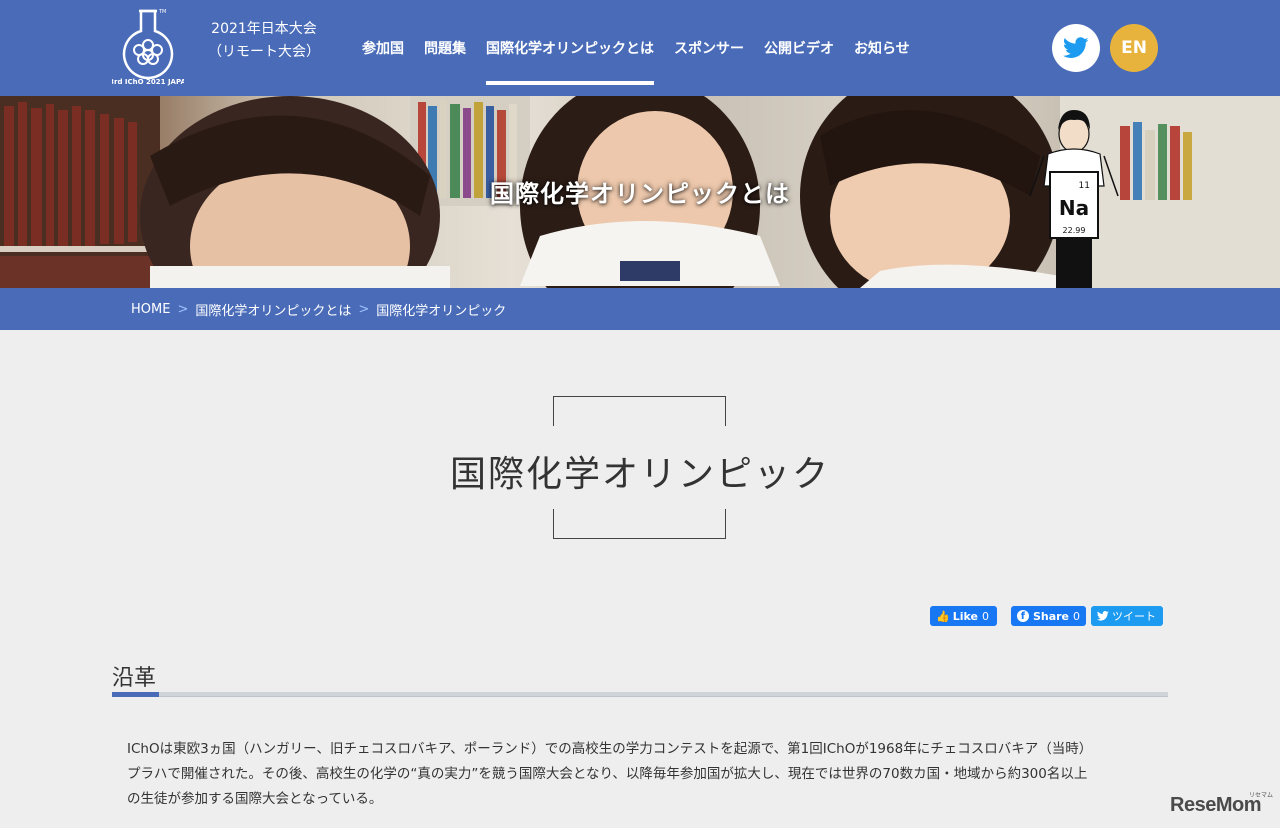 The image size is (1280, 828). Describe the element at coordinates (640, 694) in the screenshot. I see `section-divider` at that location.